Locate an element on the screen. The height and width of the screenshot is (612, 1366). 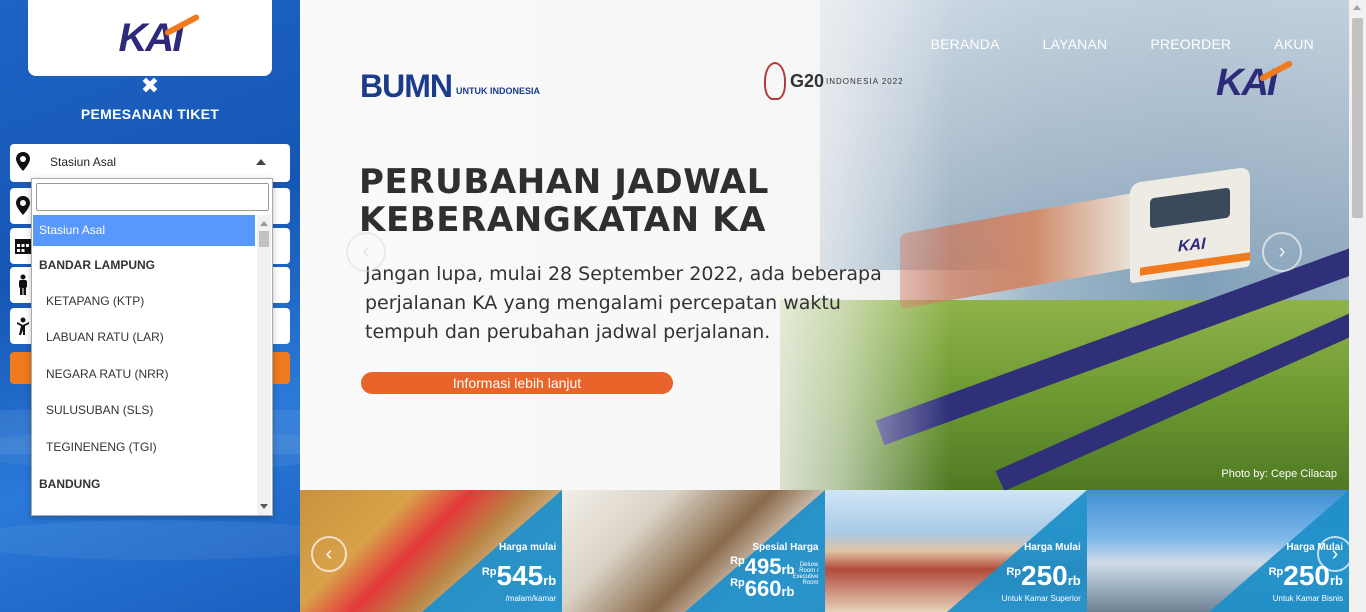
nav-beranda: BERANDA is located at coordinates (965, 44).